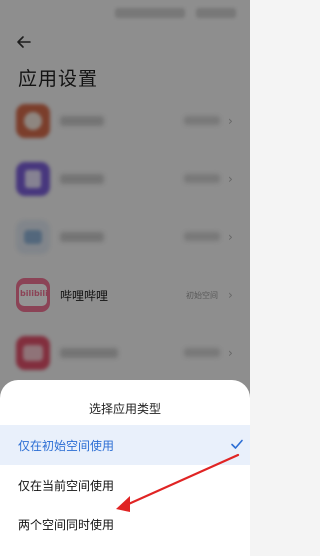 Image resolution: width=320 pixels, height=556 pixels. Describe the element at coordinates (66, 446) in the screenshot. I see `option-label: 仅在初始空间使用` at that location.